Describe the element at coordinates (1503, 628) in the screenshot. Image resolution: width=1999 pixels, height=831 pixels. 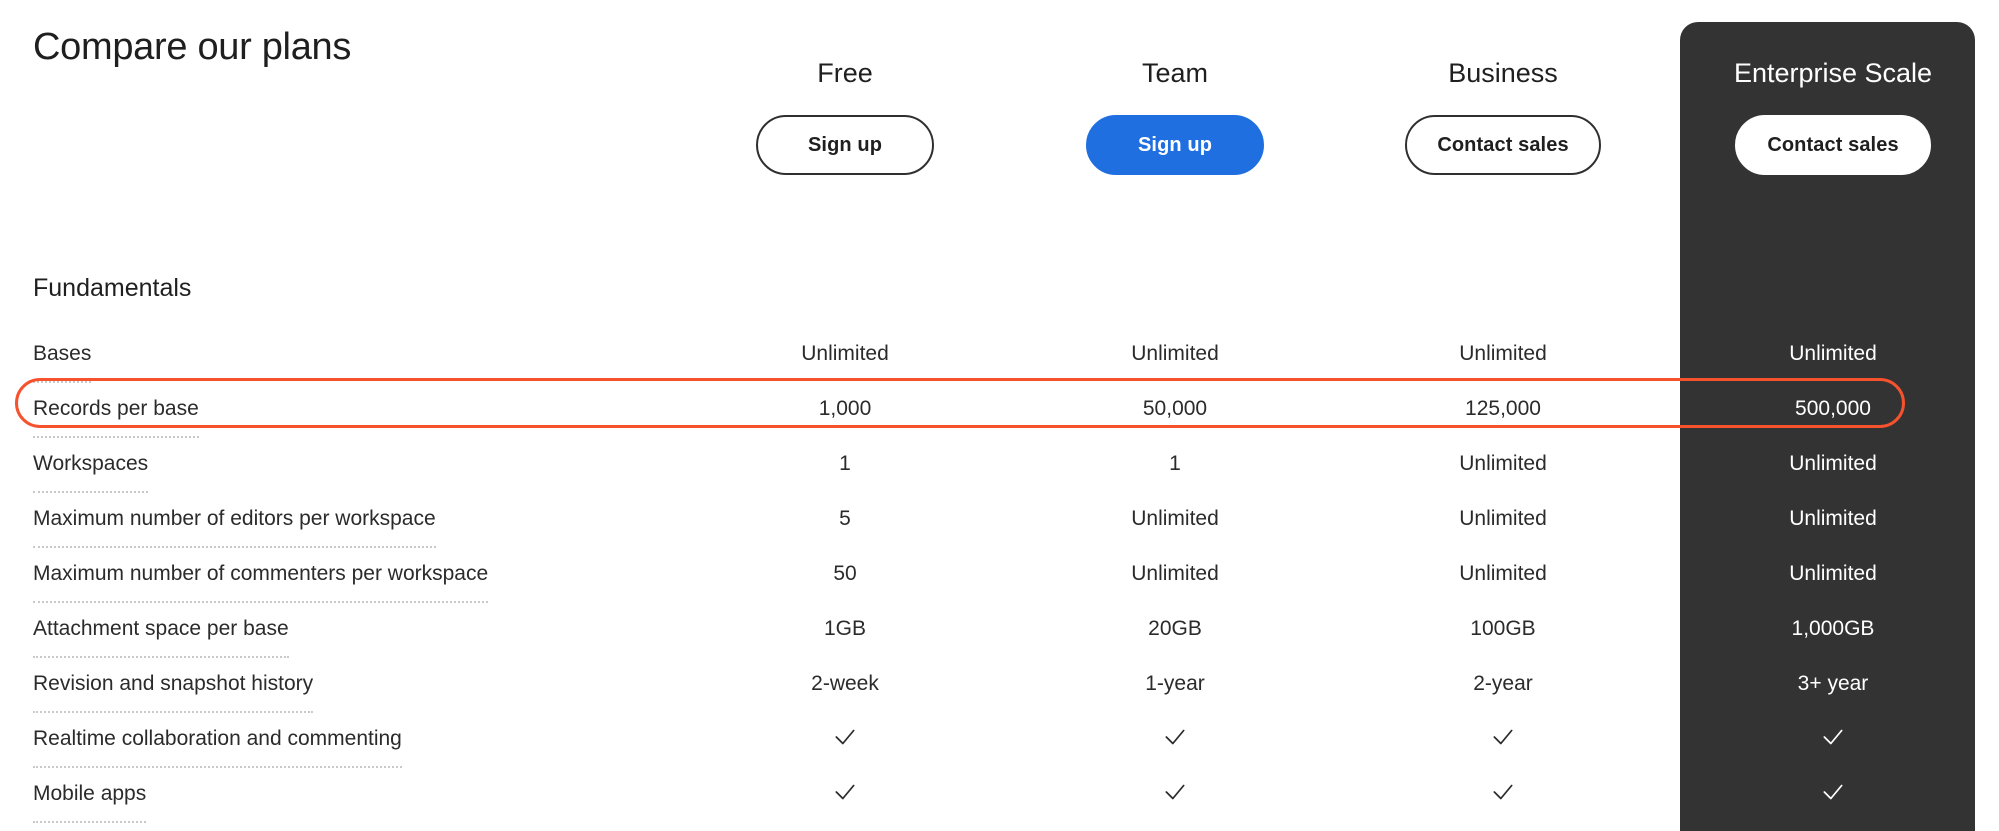
I see `feature-value: 100GB` at that location.